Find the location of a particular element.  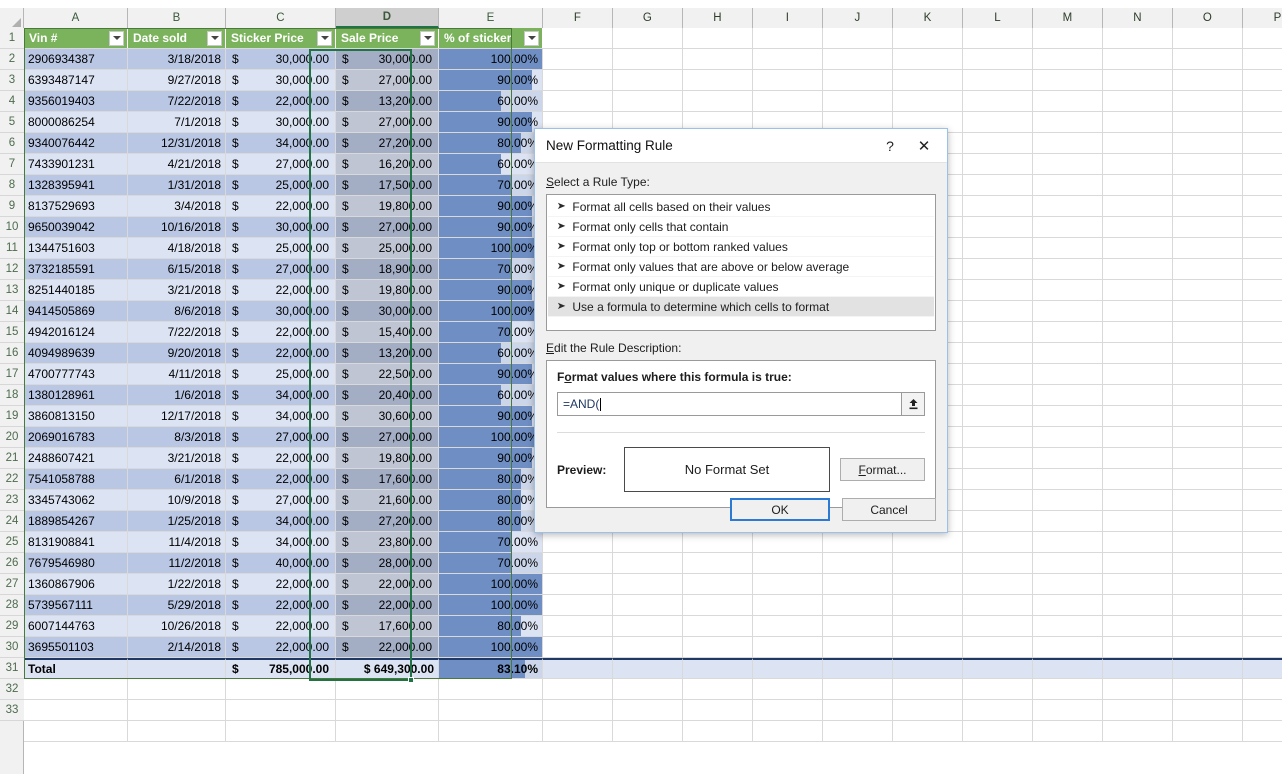

cell-total-label: Total is located at coordinates (76, 668).